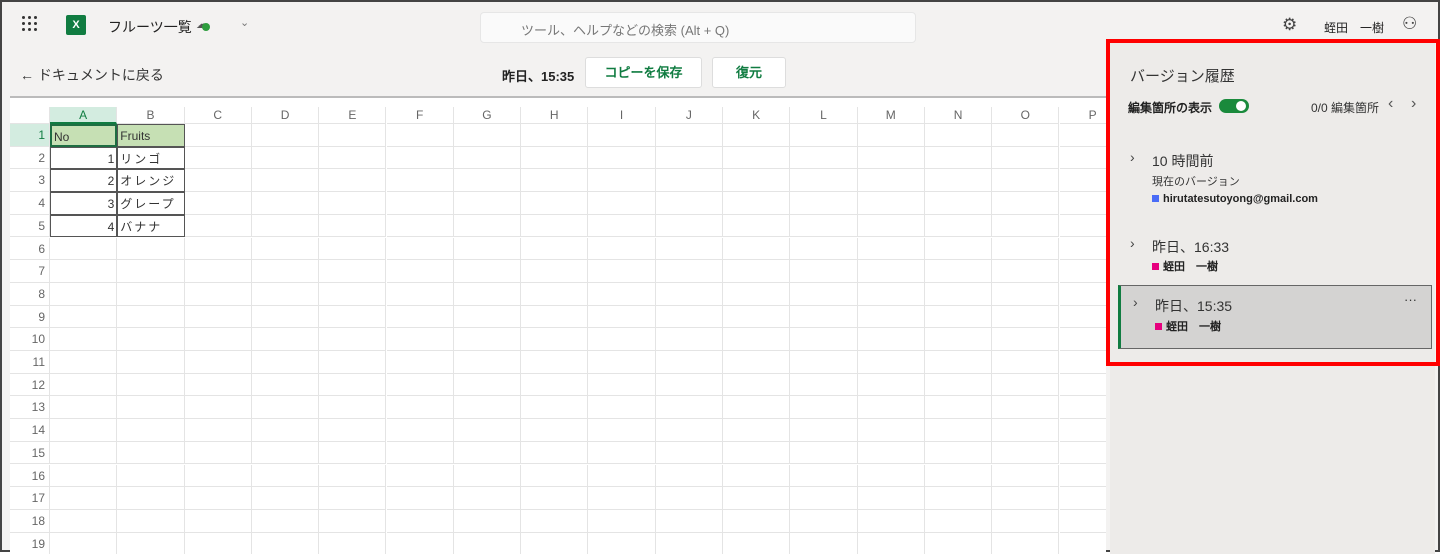 The height and width of the screenshot is (554, 1440). I want to click on row-header: 14, so click(30, 430).